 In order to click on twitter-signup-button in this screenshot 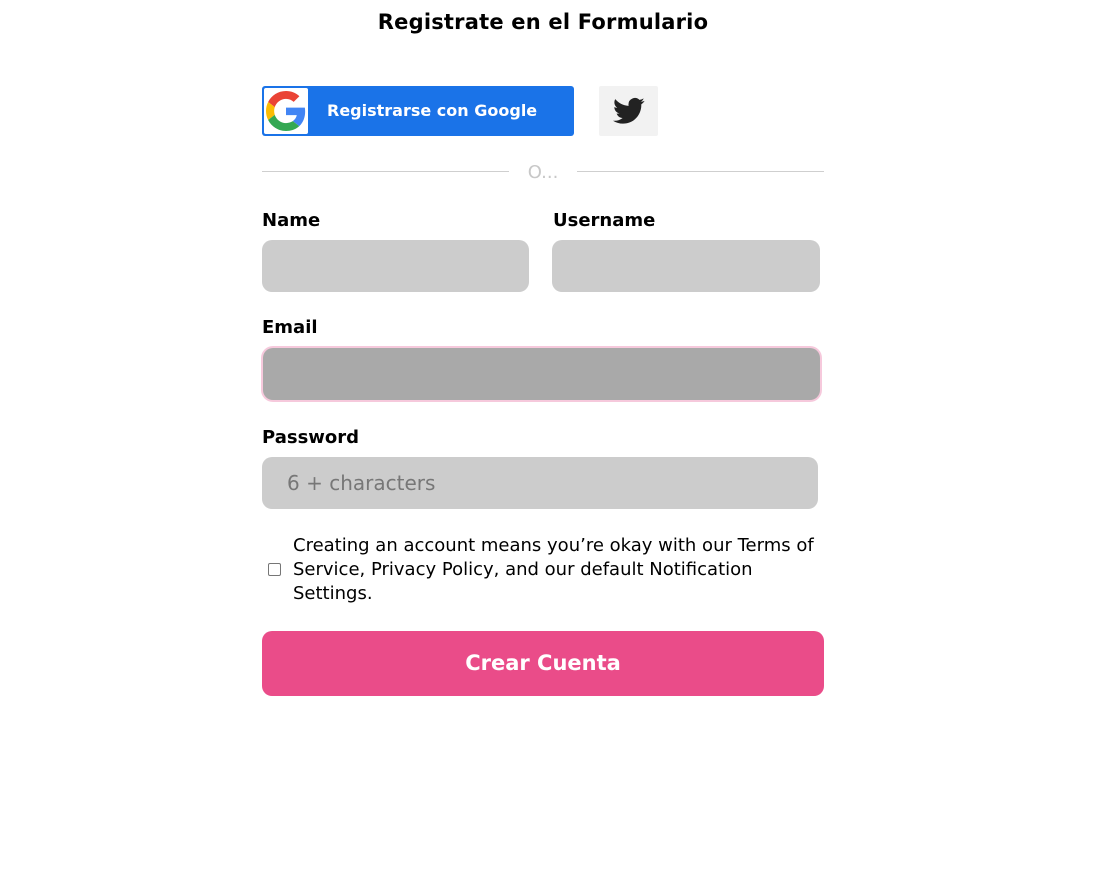, I will do `click(628, 111)`.